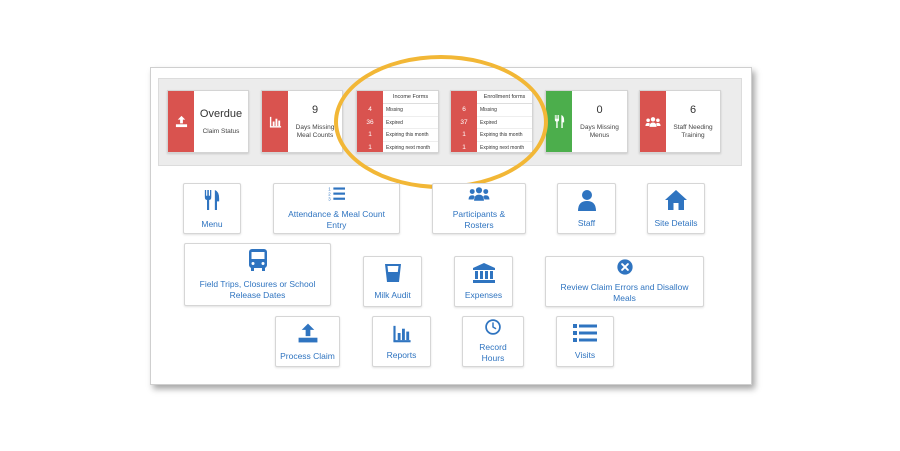 This screenshot has height=451, width=900. Describe the element at coordinates (410, 123) in the screenshot. I see `income-expired-label: Expired` at that location.